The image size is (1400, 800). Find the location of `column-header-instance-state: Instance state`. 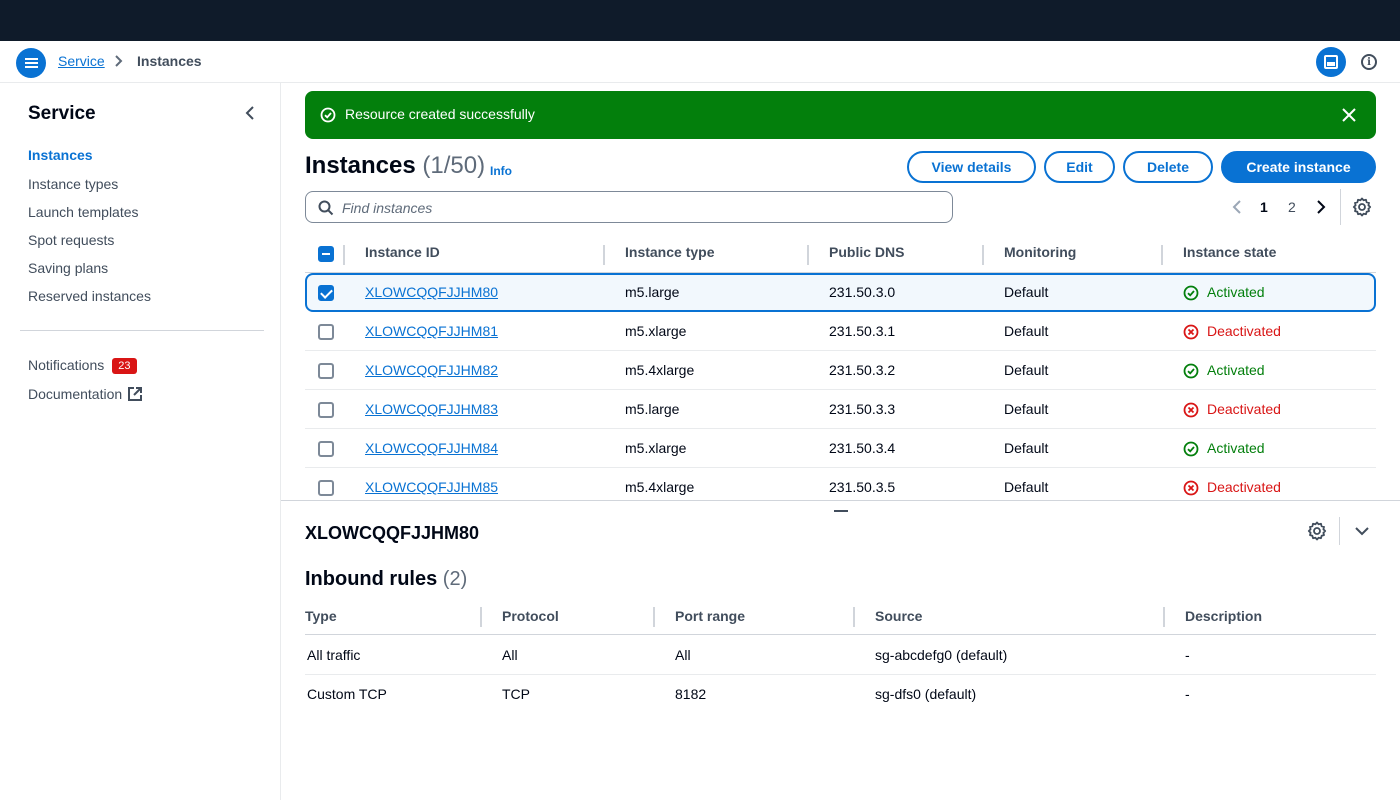

column-header-instance-state: Instance state is located at coordinates (1229, 252).